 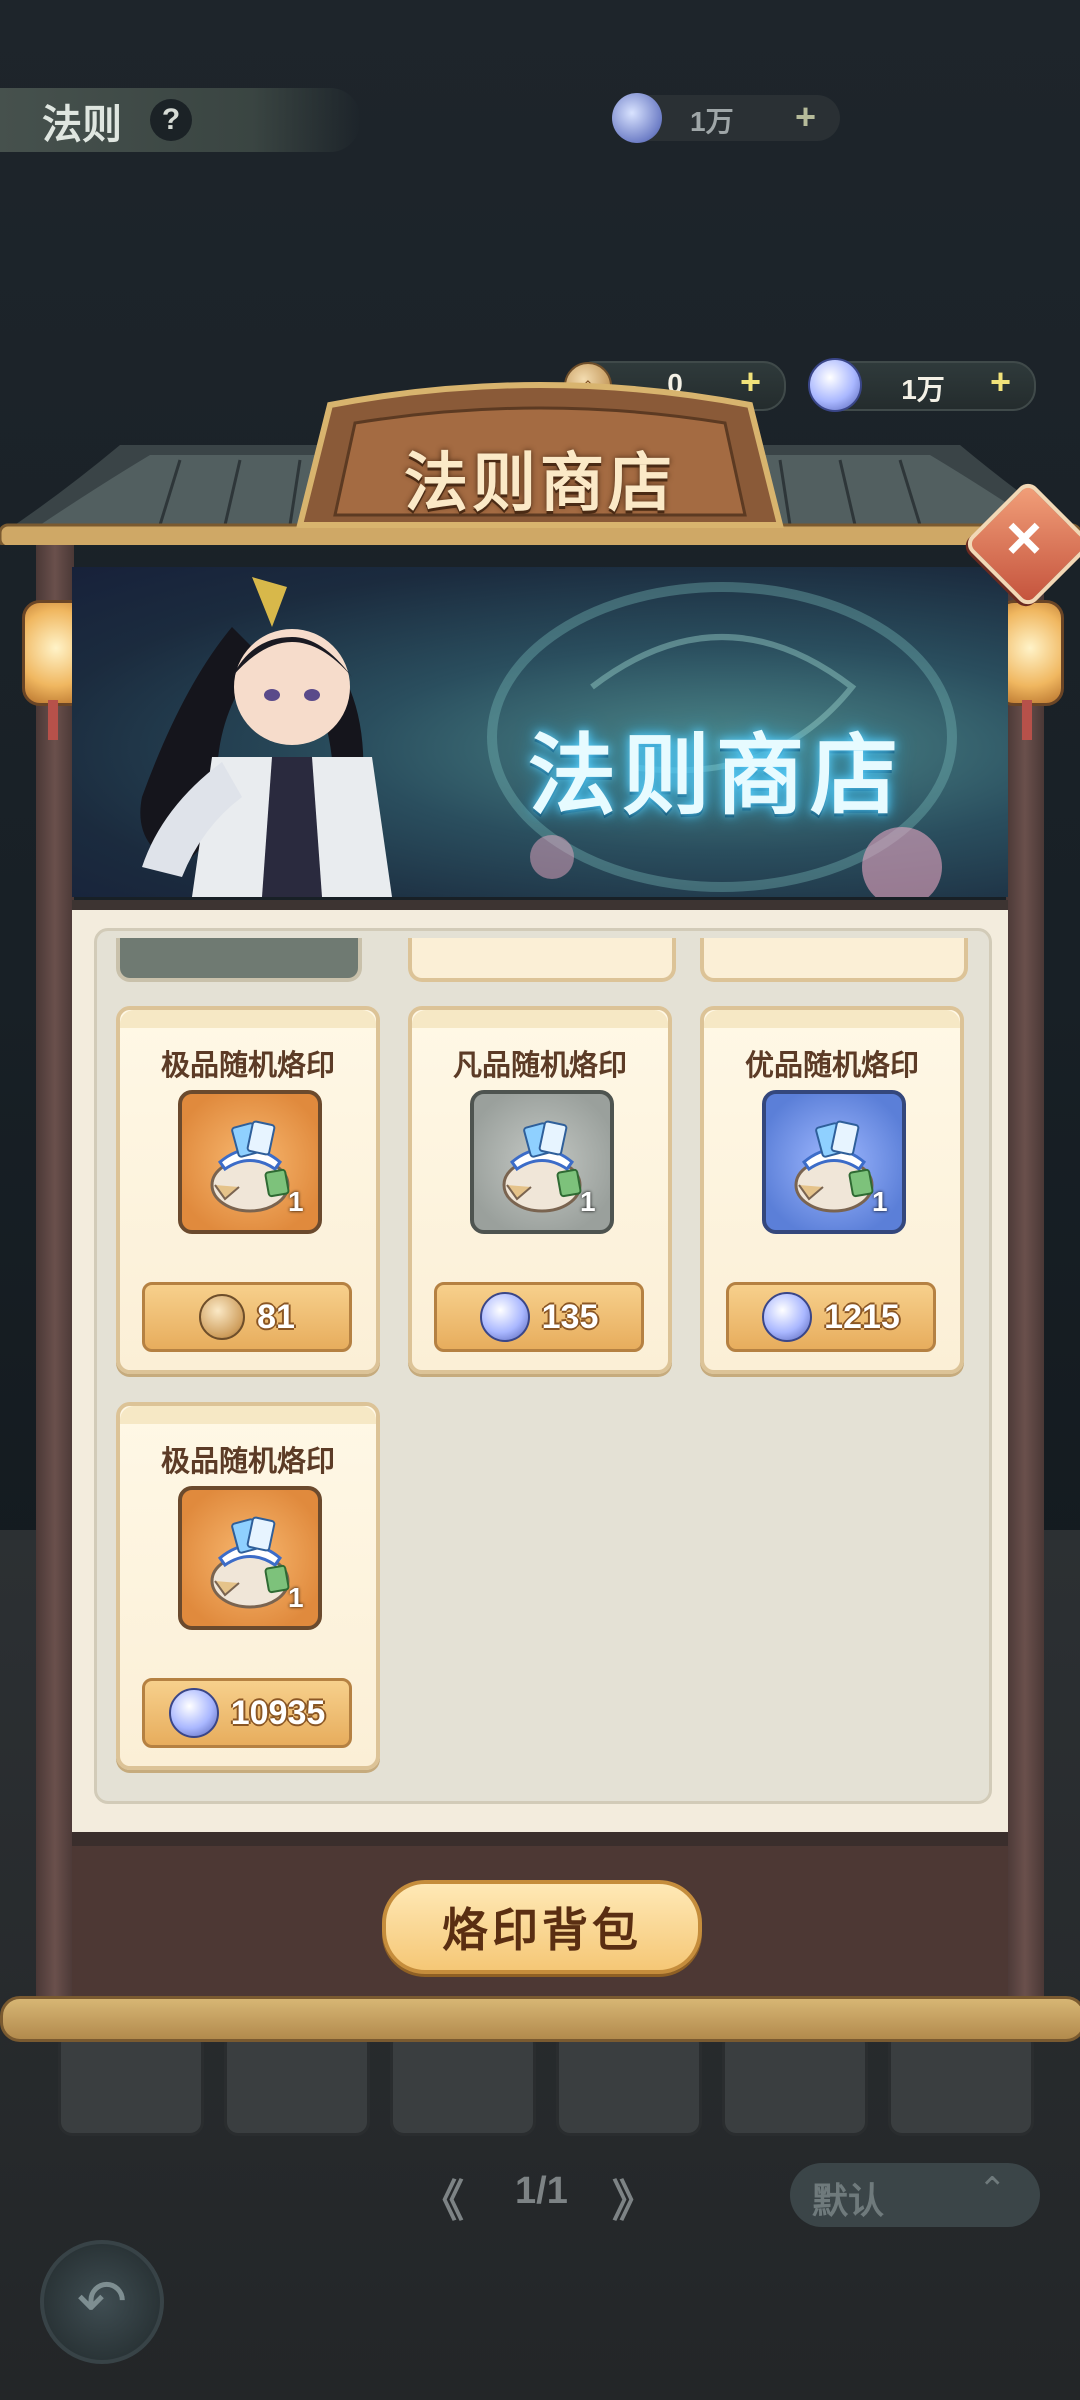 What do you see at coordinates (82, 125) in the screenshot?
I see `background-title: 法则` at bounding box center [82, 125].